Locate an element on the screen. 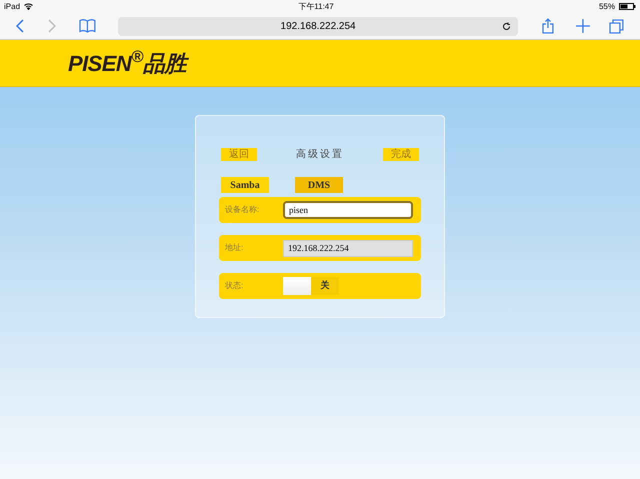 The height and width of the screenshot is (479, 640). share-icon is located at coordinates (548, 26).